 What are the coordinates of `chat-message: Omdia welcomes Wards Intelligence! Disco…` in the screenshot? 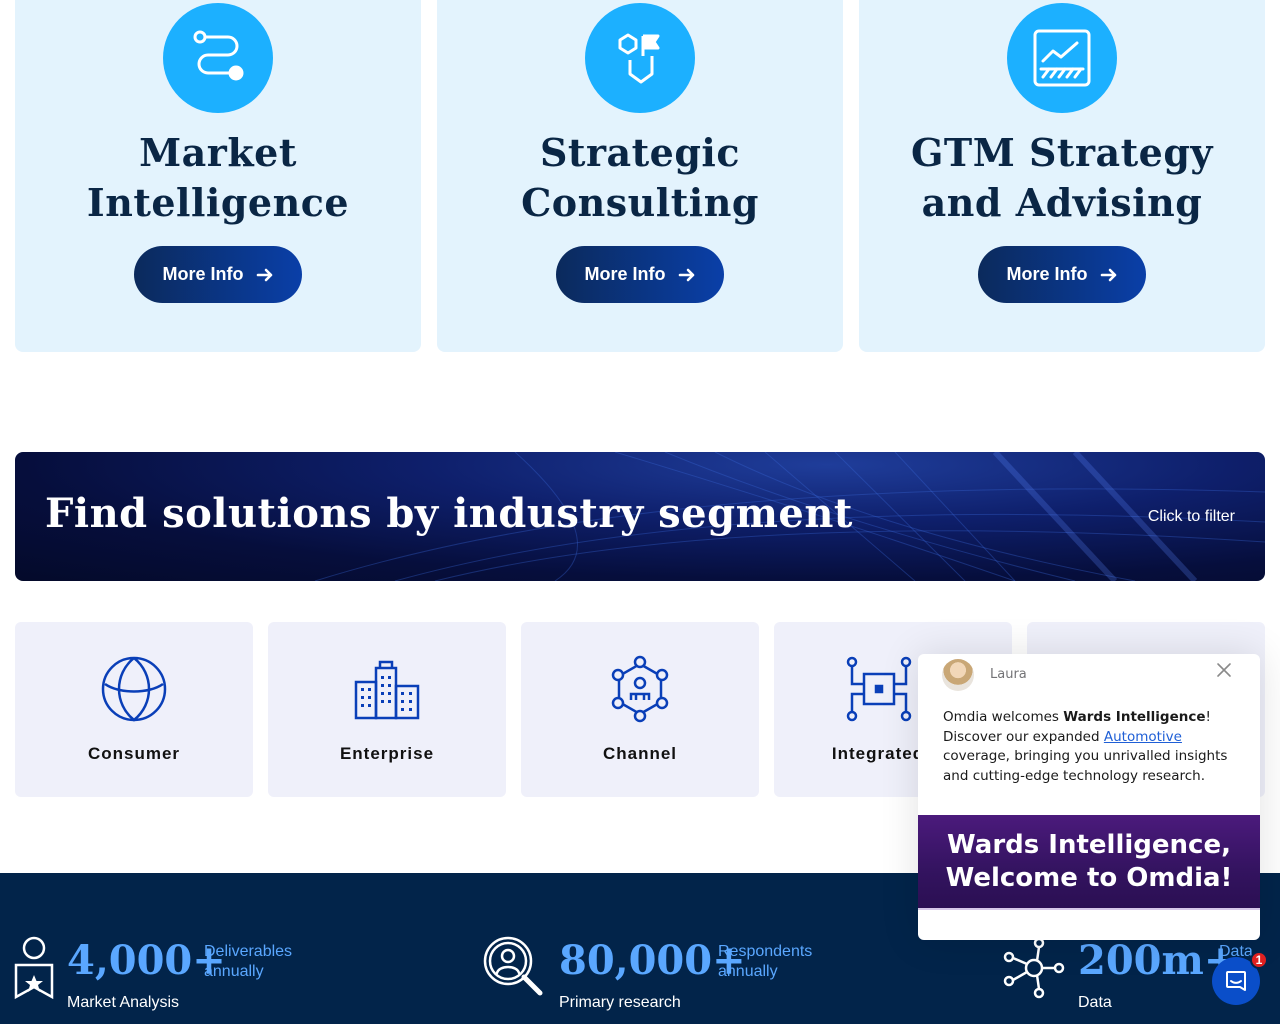 It's located at (1085, 746).